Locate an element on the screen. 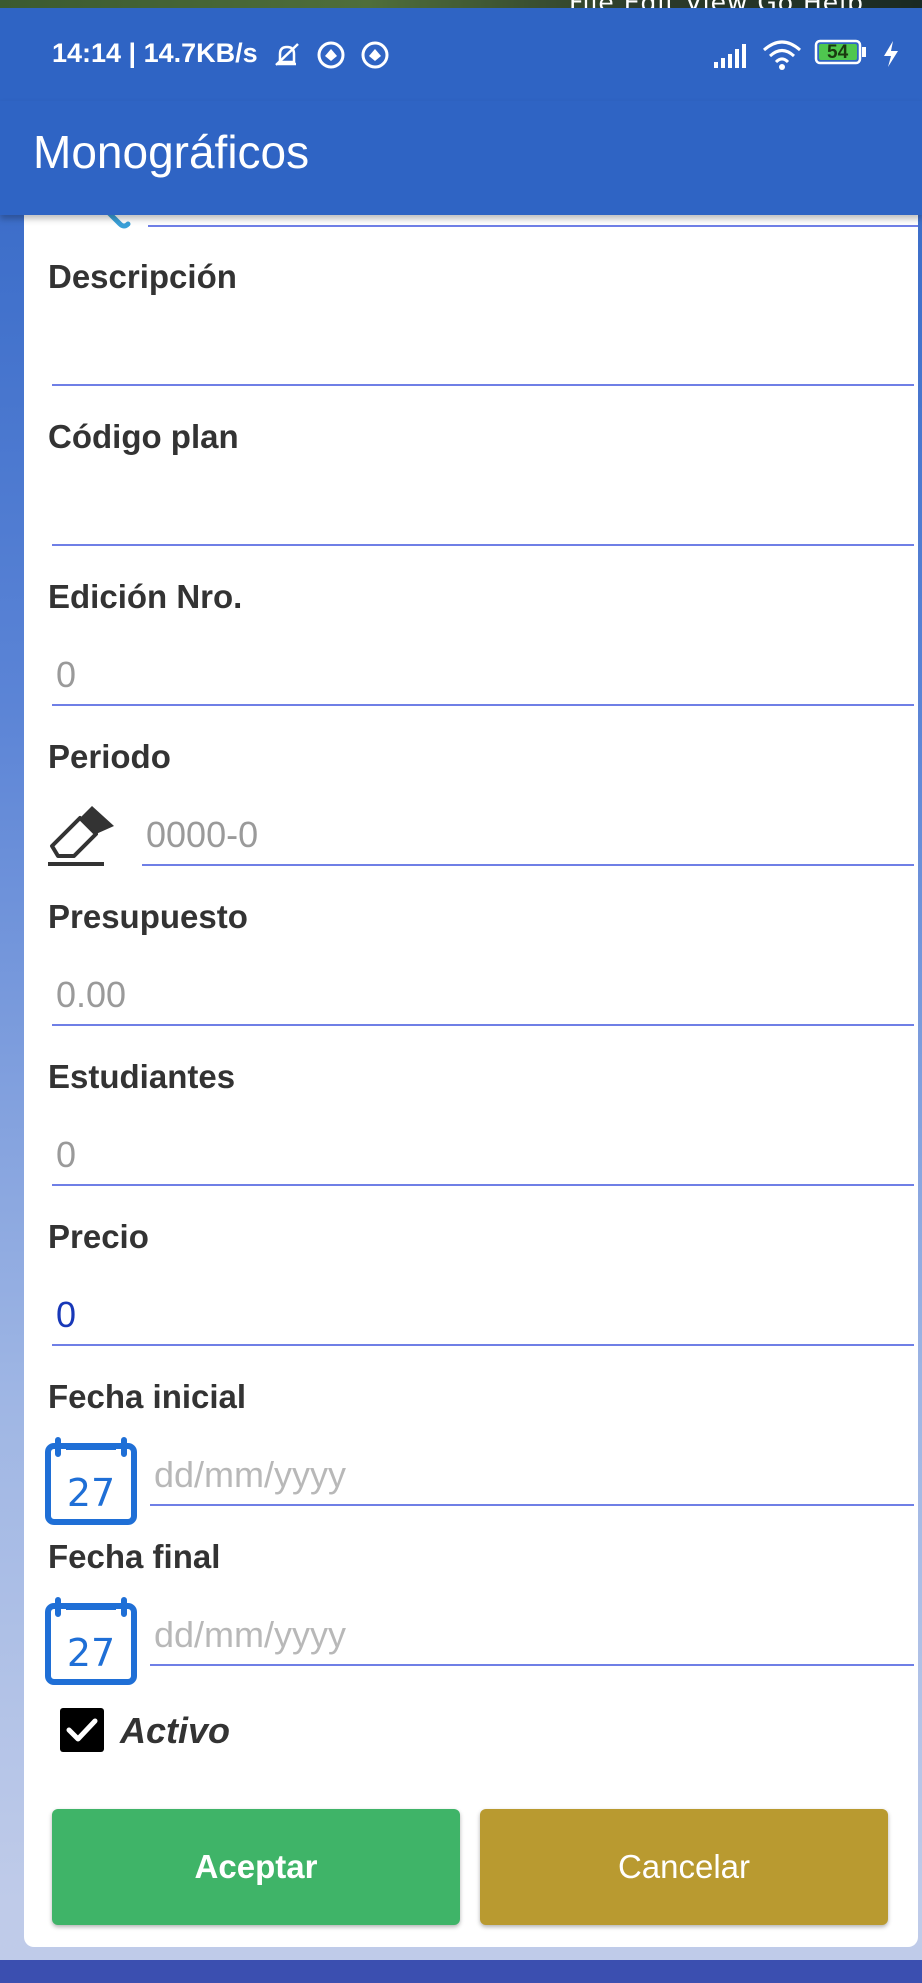  presupuesto-placeholder: 0.00 is located at coordinates (91, 994).